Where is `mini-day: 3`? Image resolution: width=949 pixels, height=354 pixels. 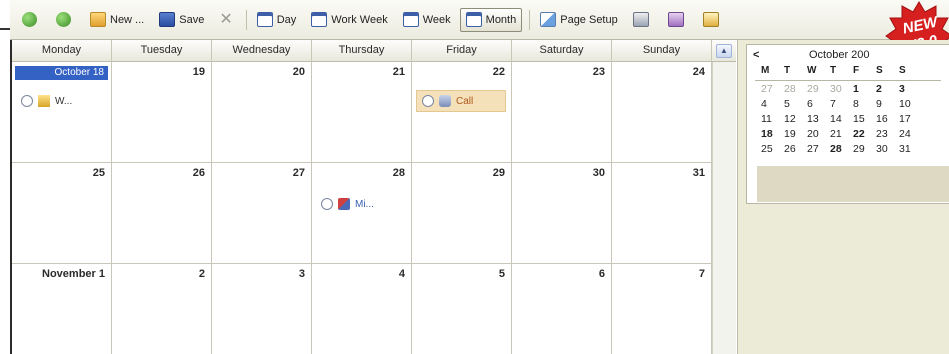 mini-day: 3 is located at coordinates (910, 90).